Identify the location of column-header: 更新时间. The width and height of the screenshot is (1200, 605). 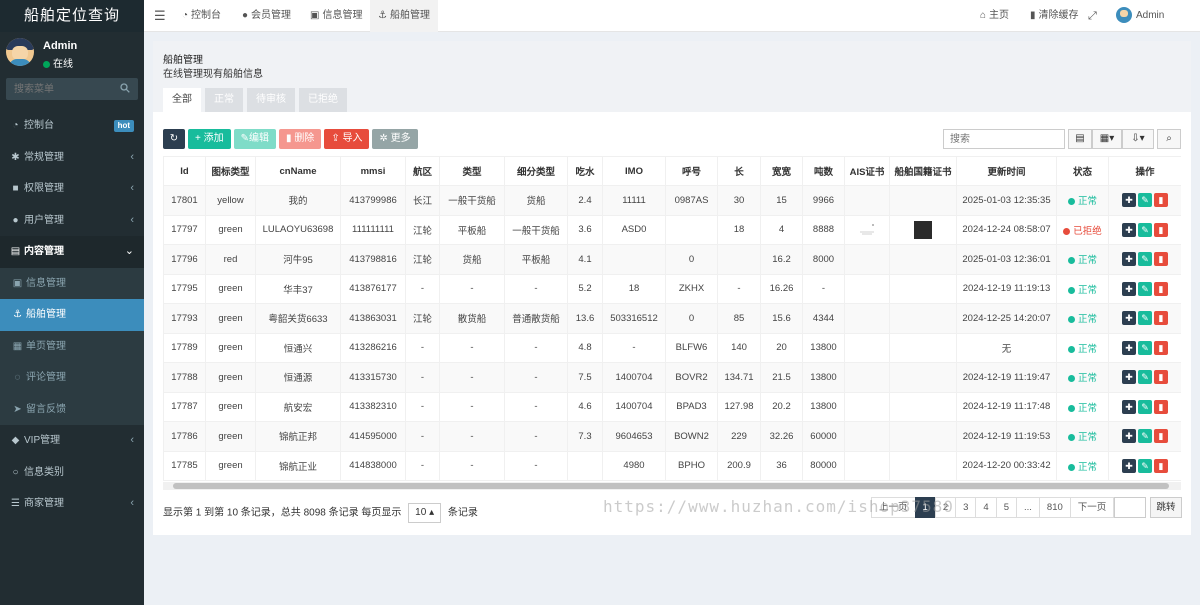
(1006, 171).